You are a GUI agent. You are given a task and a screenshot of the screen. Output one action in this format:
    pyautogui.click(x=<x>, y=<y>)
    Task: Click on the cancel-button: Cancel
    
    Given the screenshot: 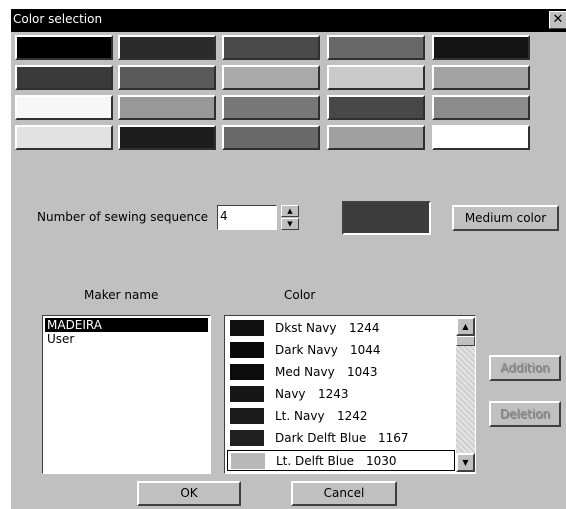 What is the action you would take?
    pyautogui.click(x=344, y=493)
    